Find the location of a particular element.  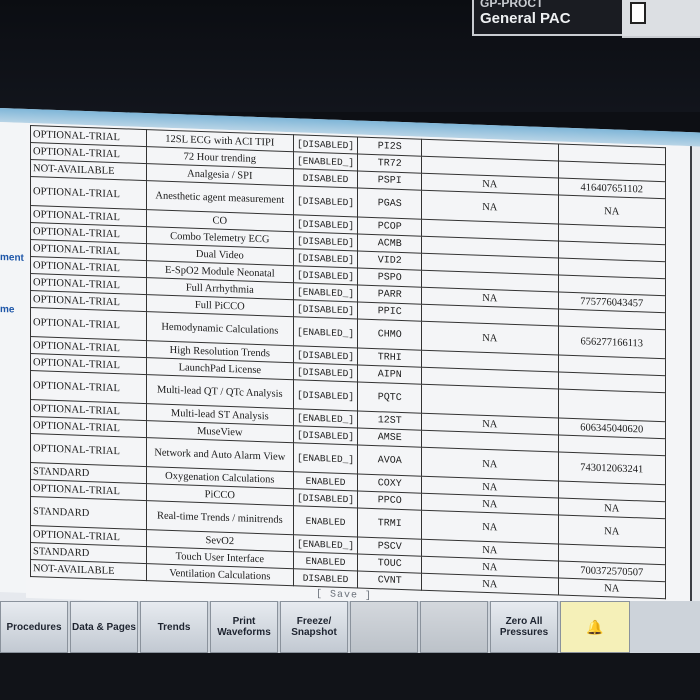

zero-all-pressures-label: Zero All Pressures is located at coordinates (524, 627).